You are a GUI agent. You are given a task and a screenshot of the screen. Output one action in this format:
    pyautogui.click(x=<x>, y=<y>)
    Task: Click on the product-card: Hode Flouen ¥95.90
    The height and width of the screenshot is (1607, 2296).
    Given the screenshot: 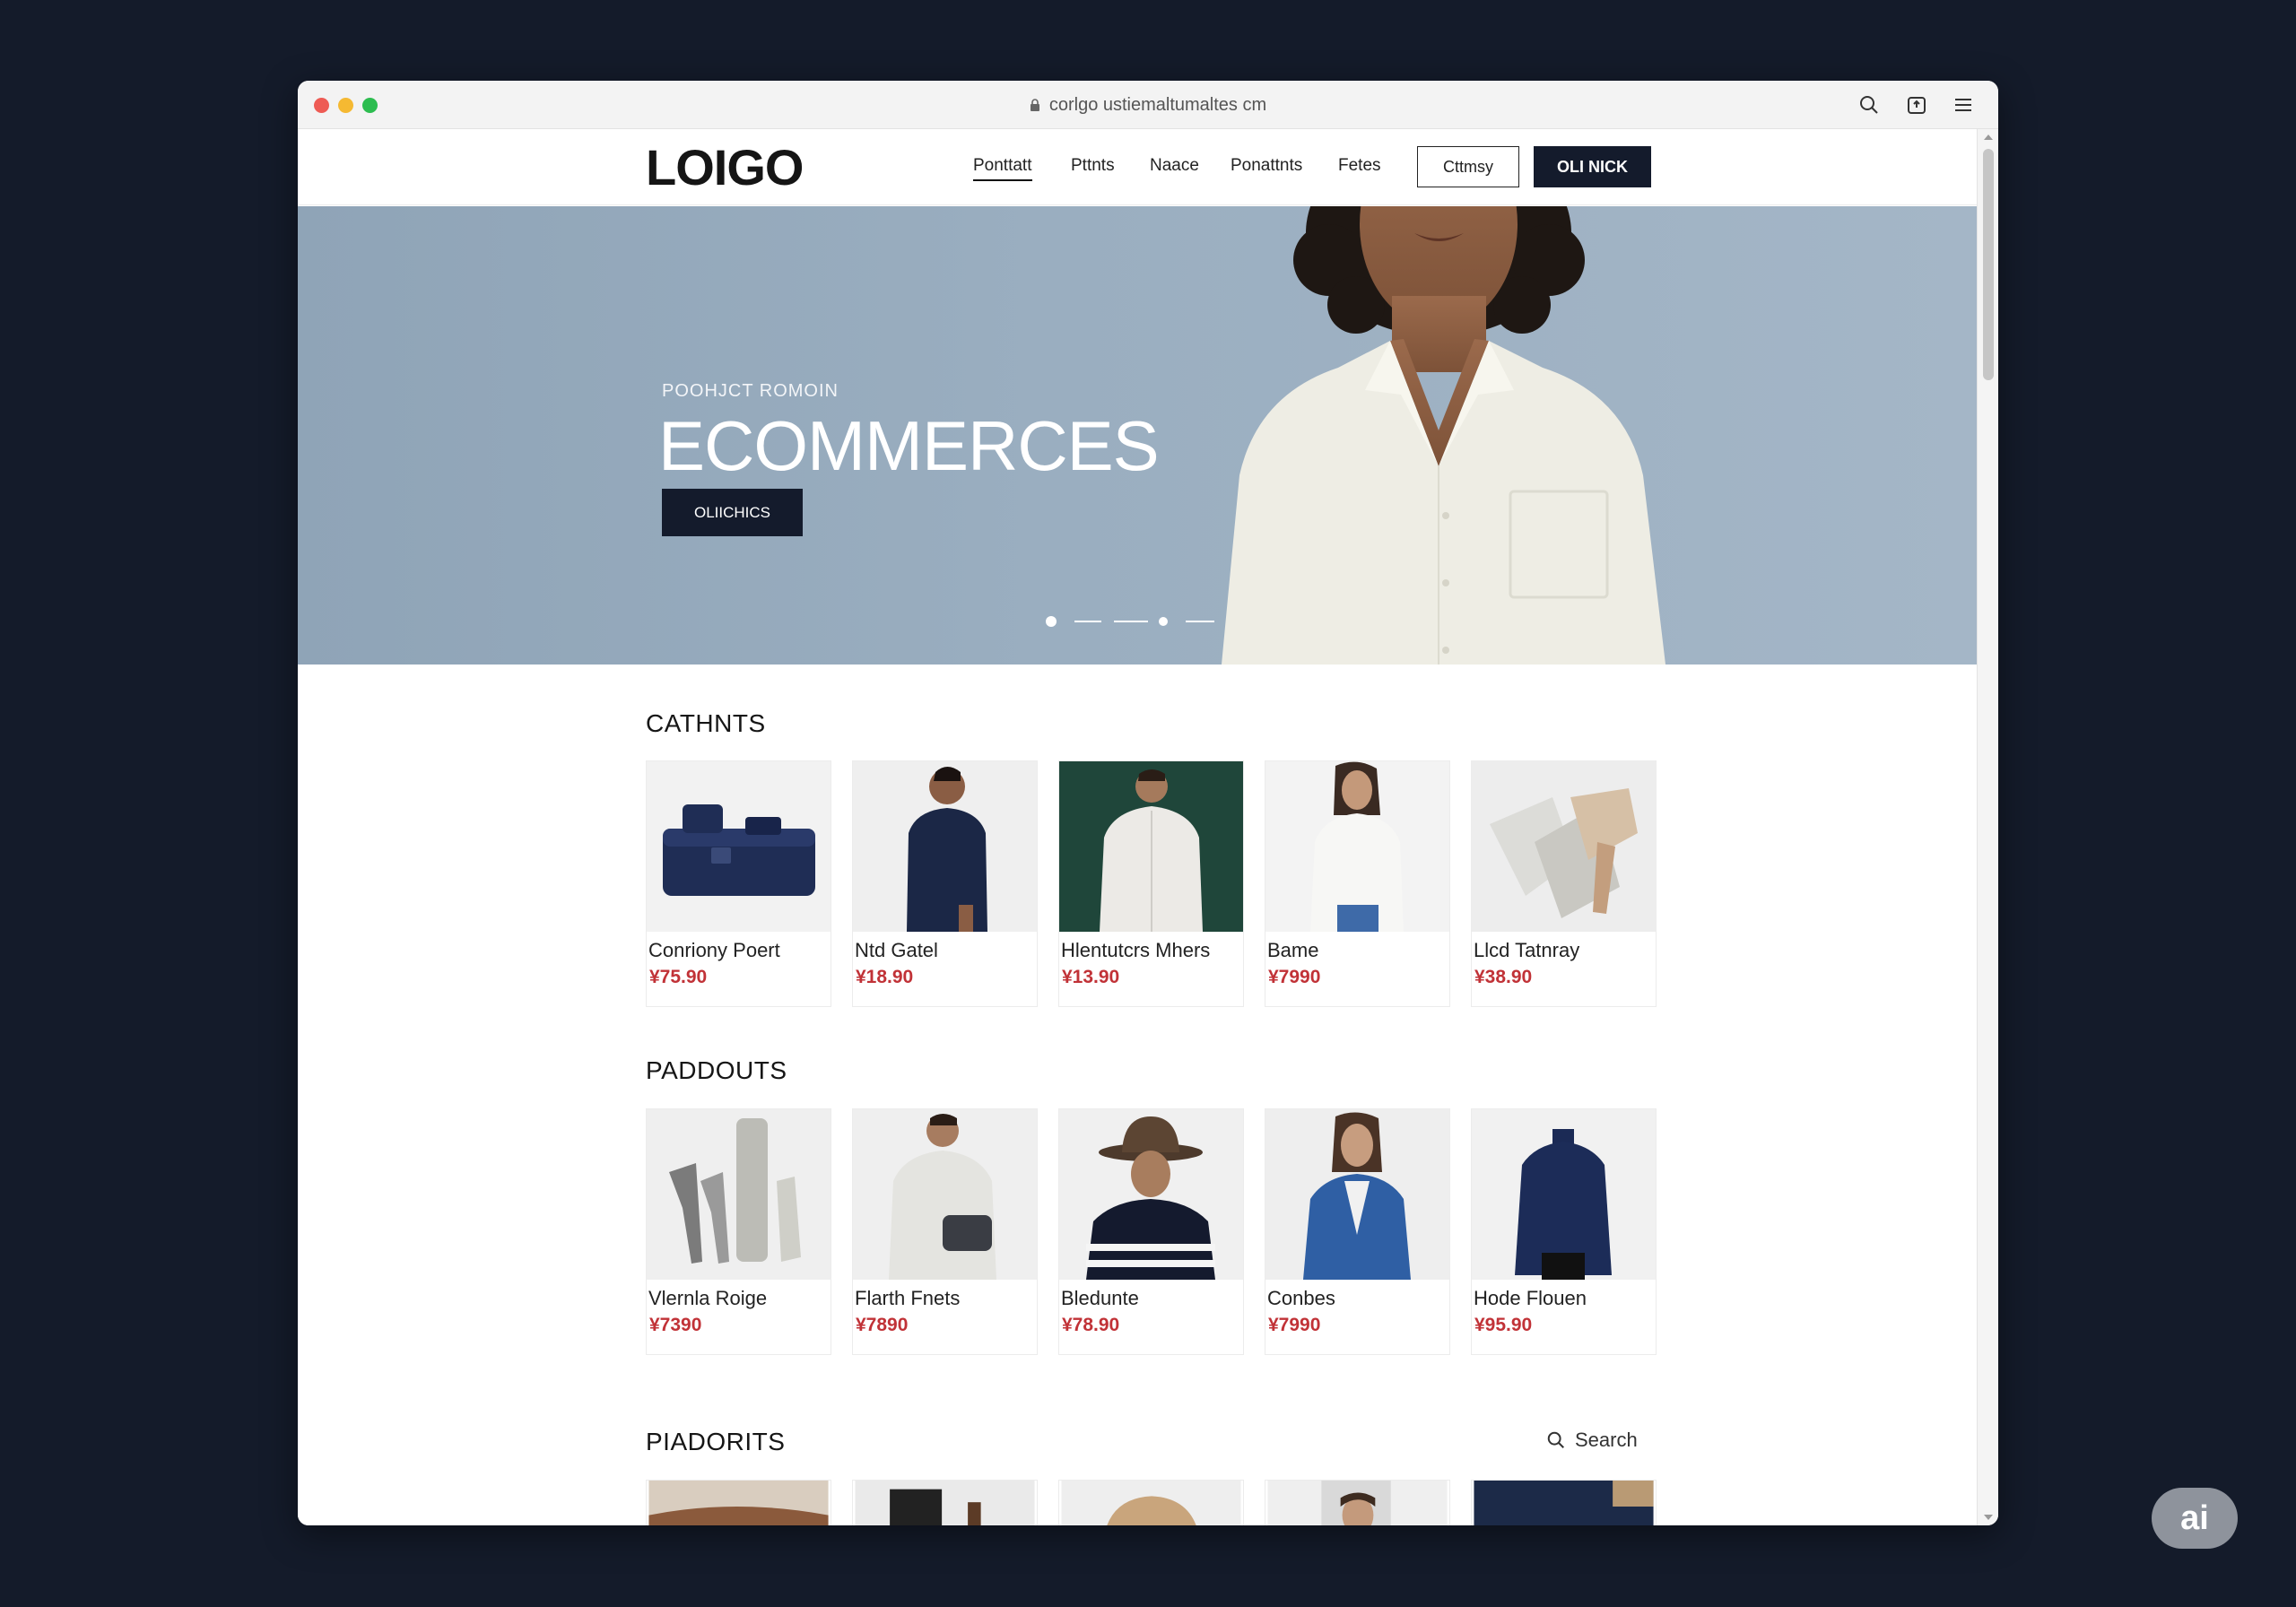 What is the action you would take?
    pyautogui.click(x=1564, y=1232)
    